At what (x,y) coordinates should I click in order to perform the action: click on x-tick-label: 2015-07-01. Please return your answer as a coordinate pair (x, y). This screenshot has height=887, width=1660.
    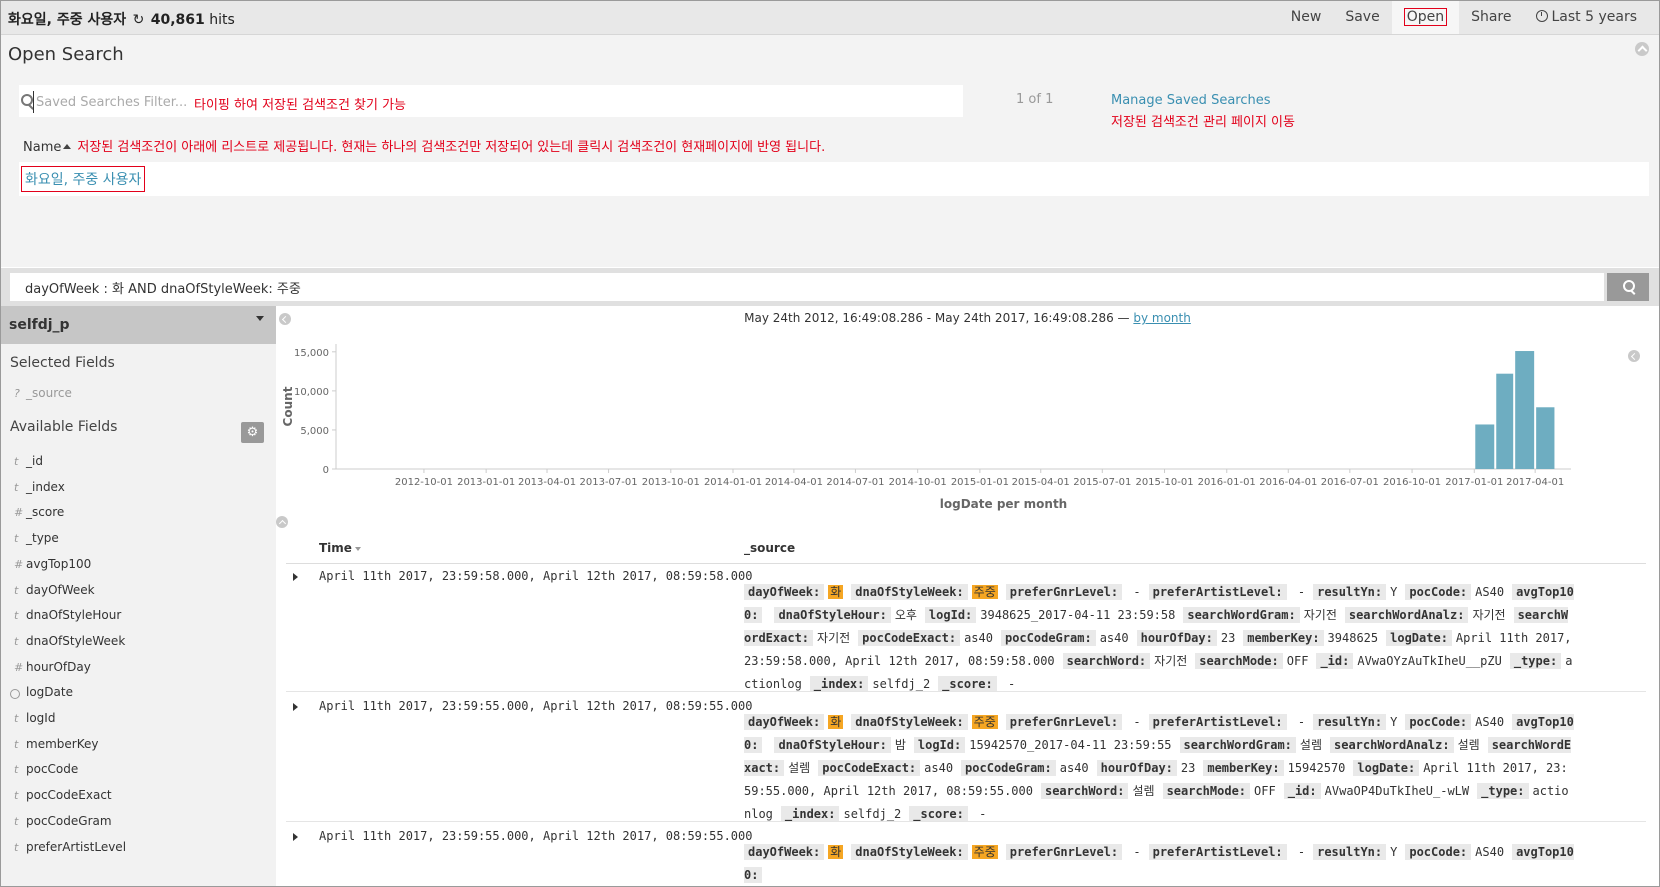
    Looking at the image, I should click on (1102, 482).